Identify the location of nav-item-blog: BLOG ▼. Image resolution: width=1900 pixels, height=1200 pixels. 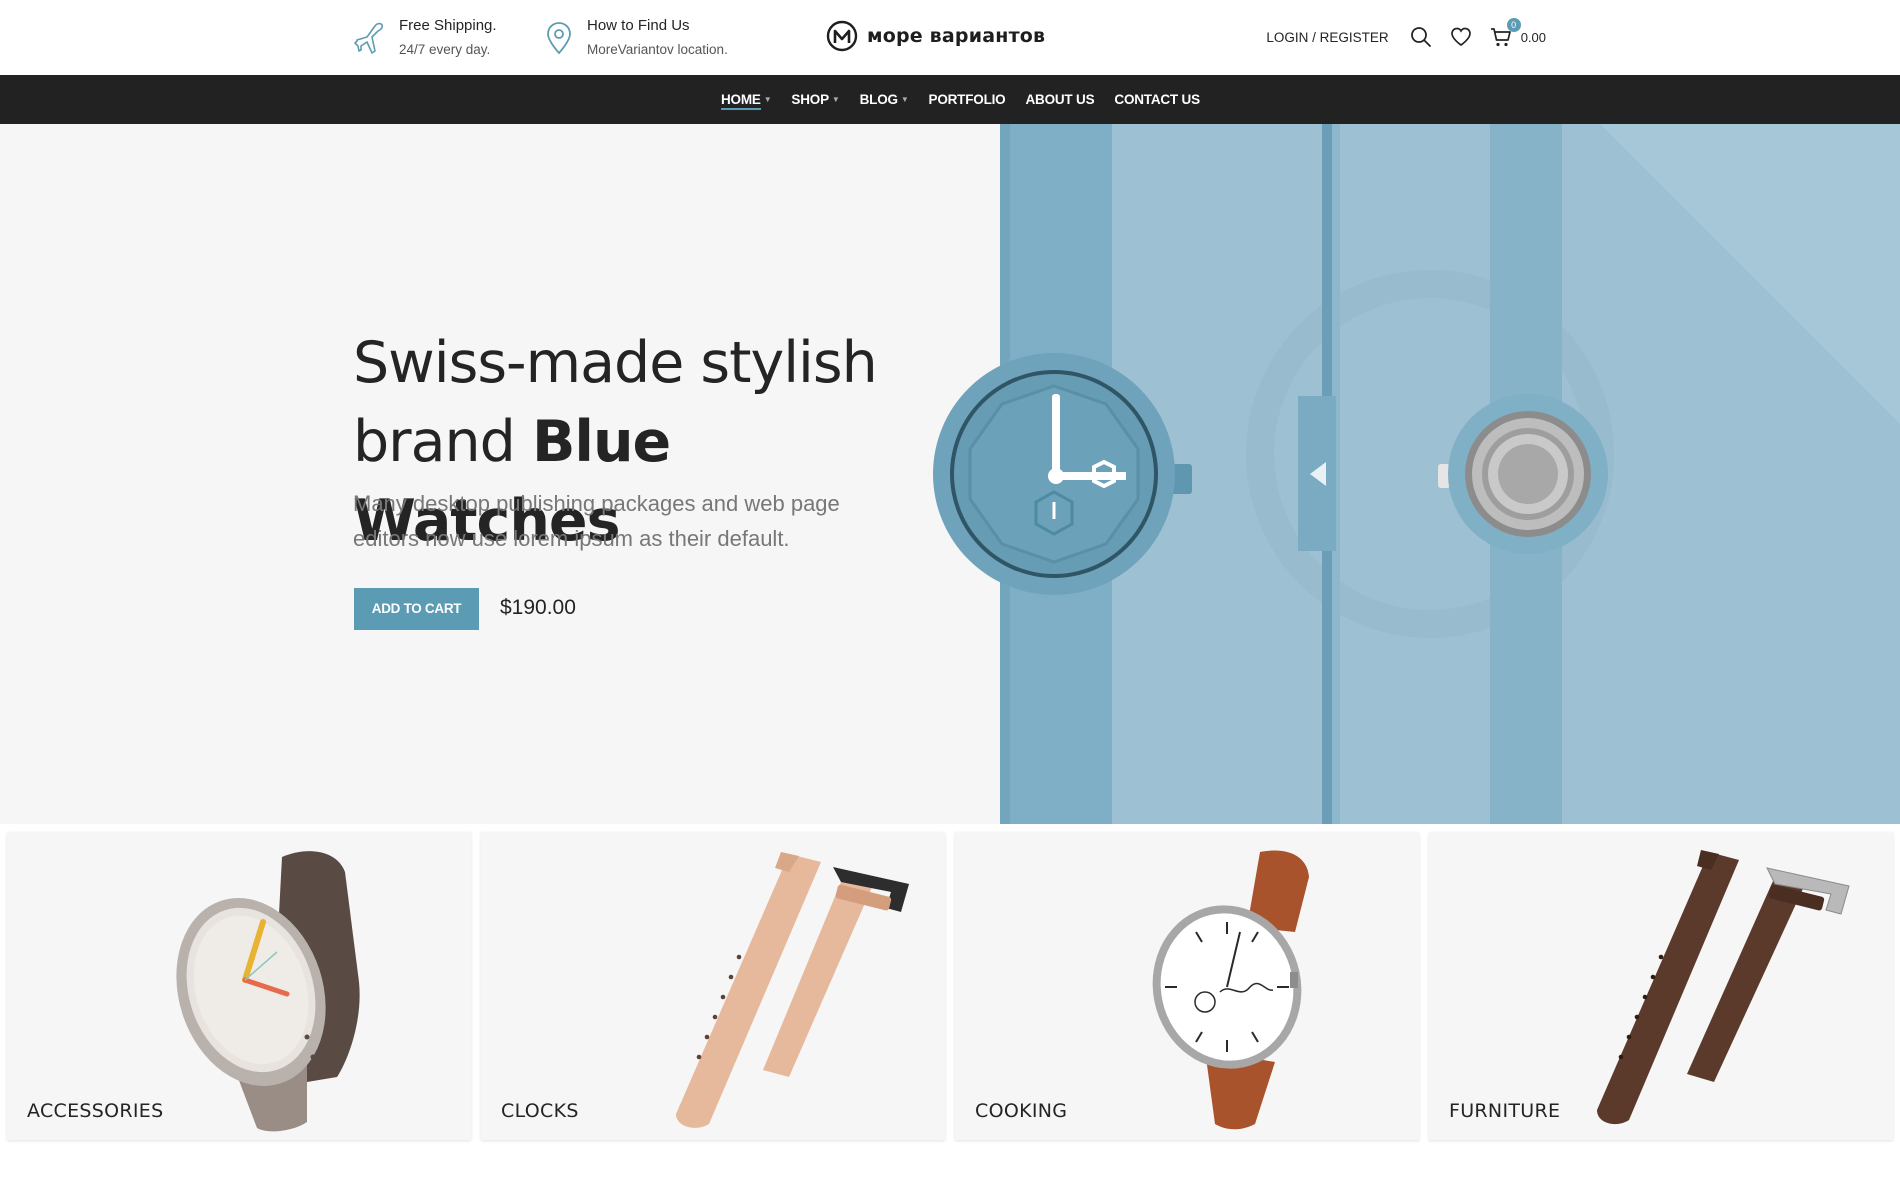
(884, 99).